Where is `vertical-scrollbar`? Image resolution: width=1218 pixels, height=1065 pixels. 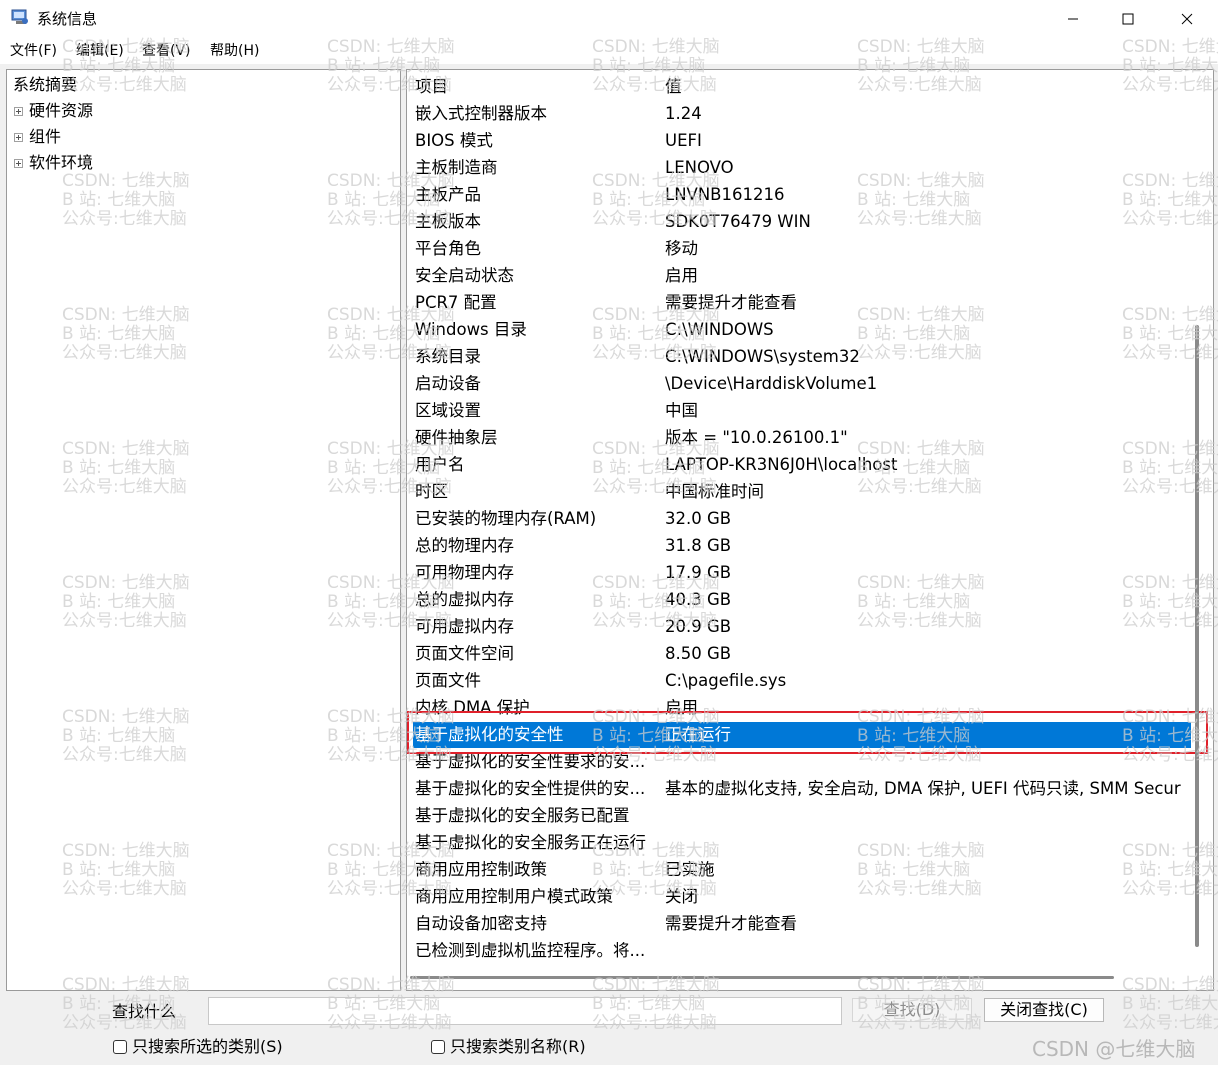 vertical-scrollbar is located at coordinates (1197, 636).